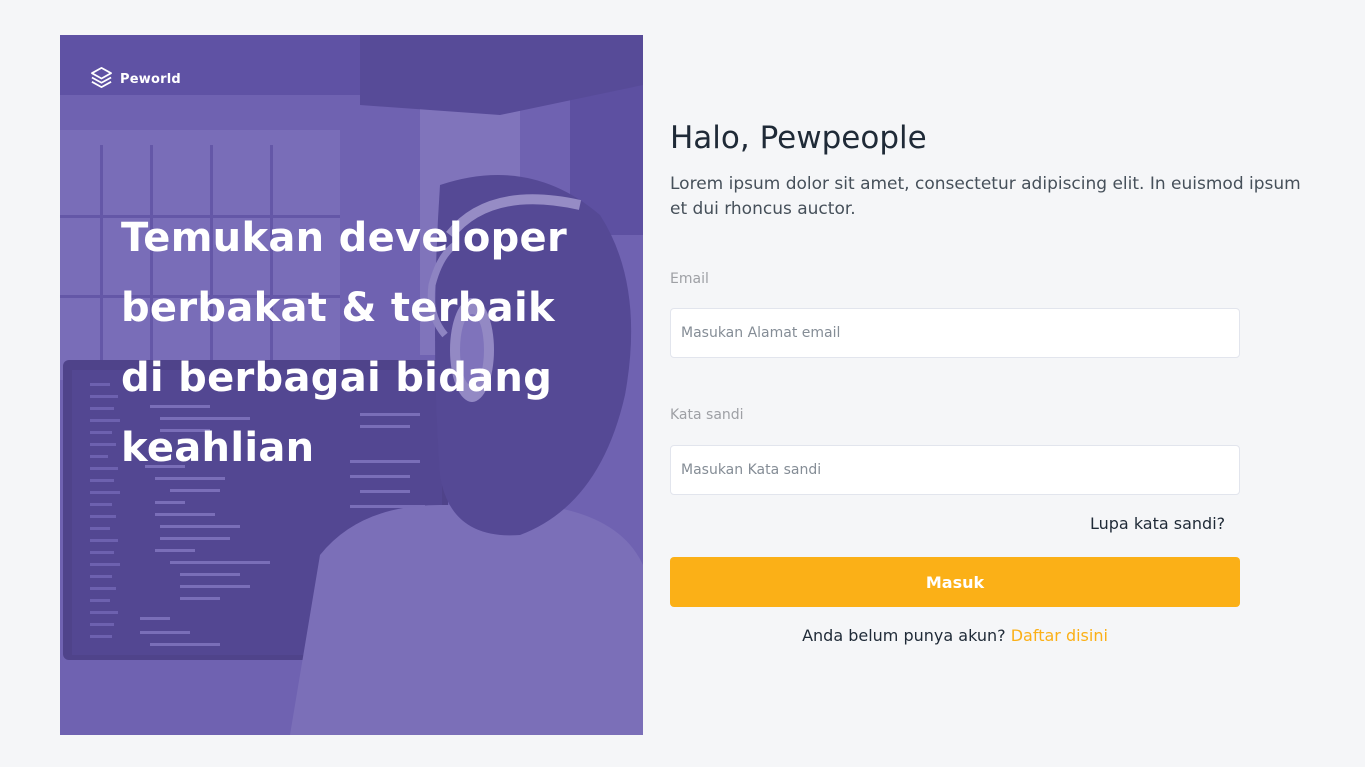 The image size is (1365, 767). I want to click on login-button: Masuk, so click(955, 582).